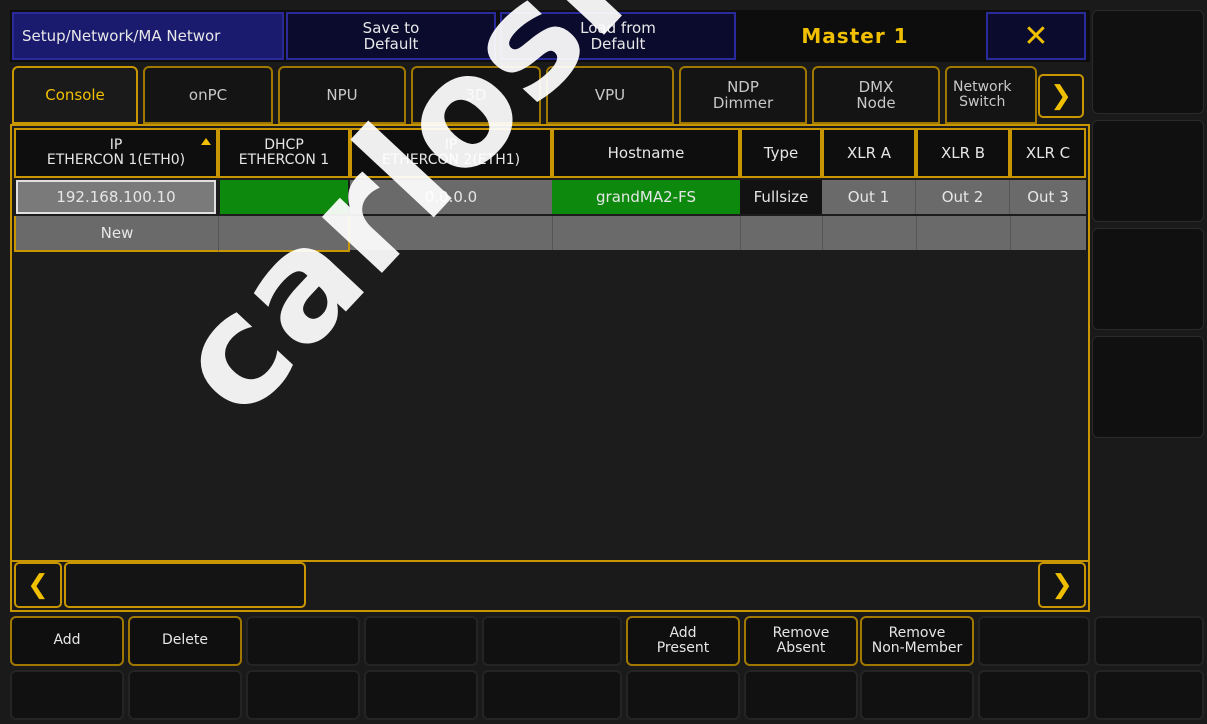 The height and width of the screenshot is (724, 1207). I want to click on cell-ip-eth0: 192.168.100.10, so click(116, 197).